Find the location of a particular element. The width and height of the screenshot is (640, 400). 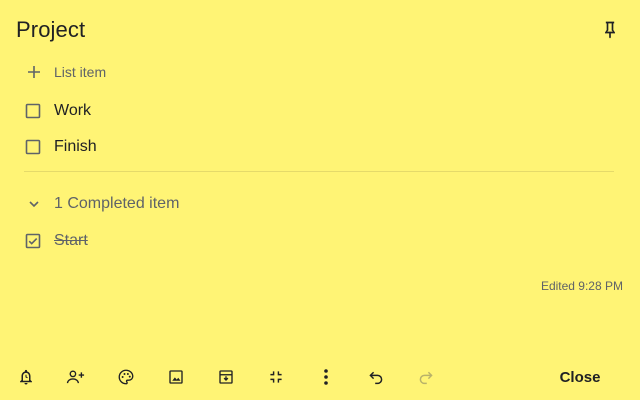

close-button: Close is located at coordinates (580, 377).